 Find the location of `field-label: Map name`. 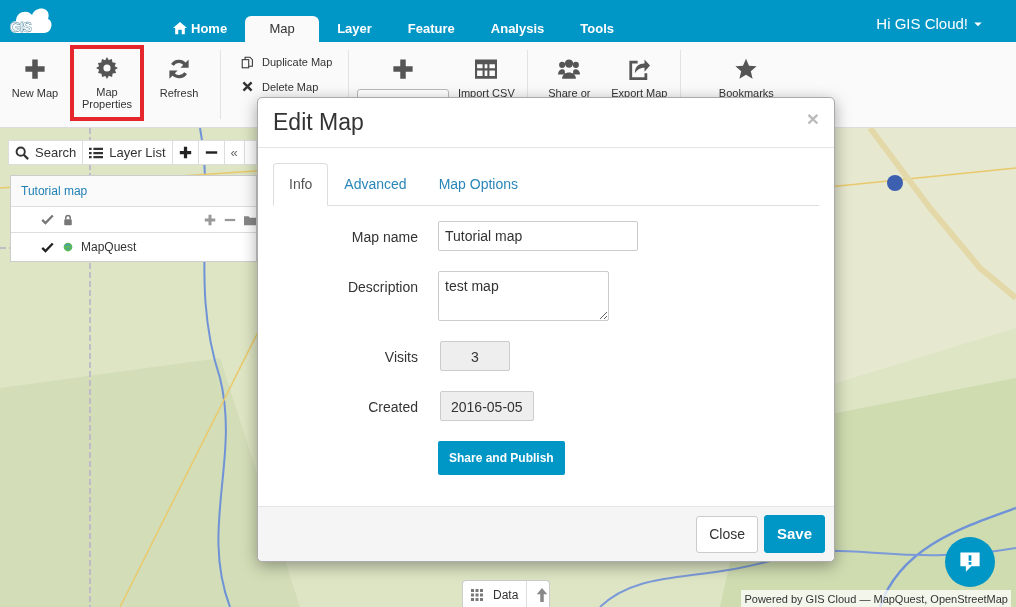

field-label: Map name is located at coordinates (384, 237).